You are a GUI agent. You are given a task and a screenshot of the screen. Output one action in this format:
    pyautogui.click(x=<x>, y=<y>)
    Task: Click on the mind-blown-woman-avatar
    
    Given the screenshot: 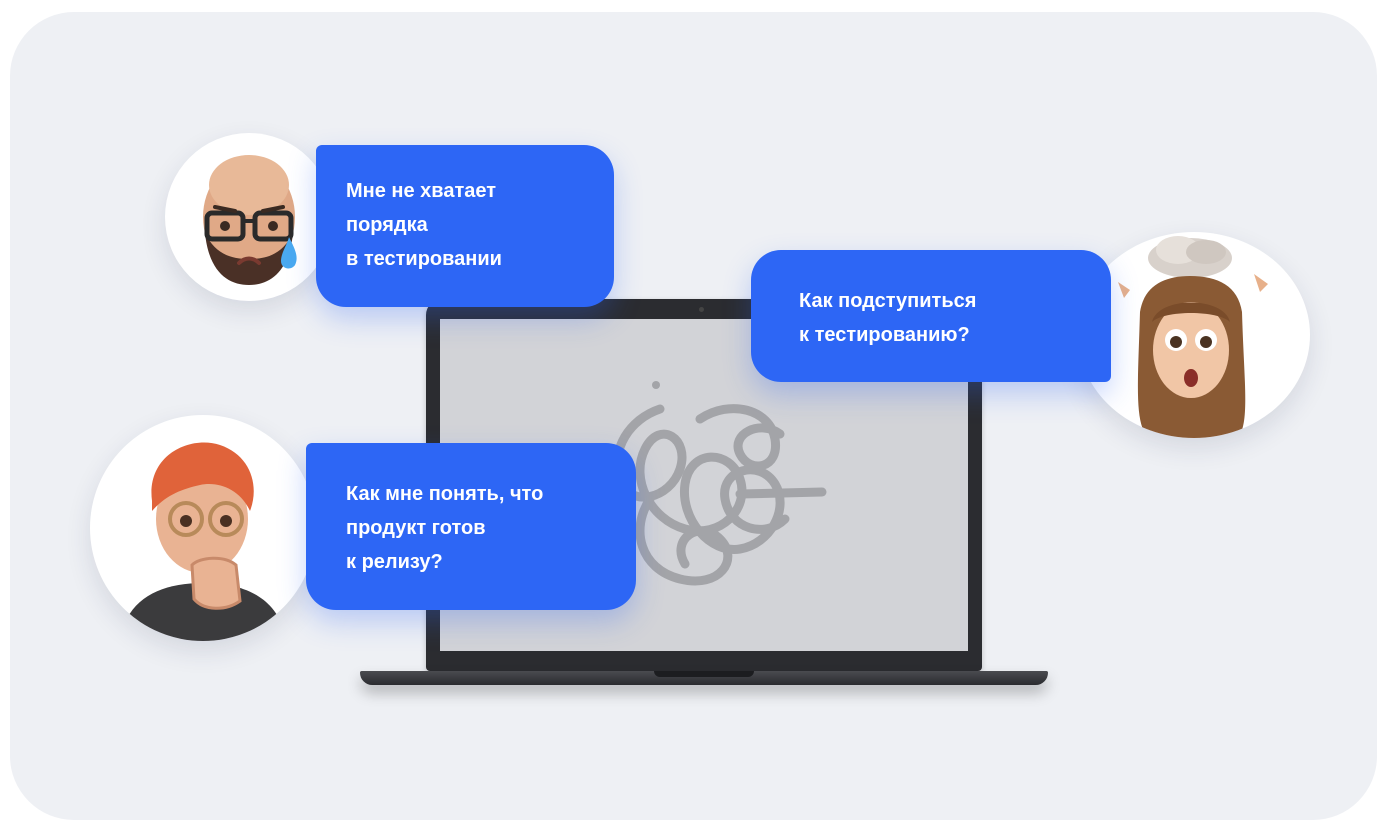 What is the action you would take?
    pyautogui.click(x=1194, y=335)
    